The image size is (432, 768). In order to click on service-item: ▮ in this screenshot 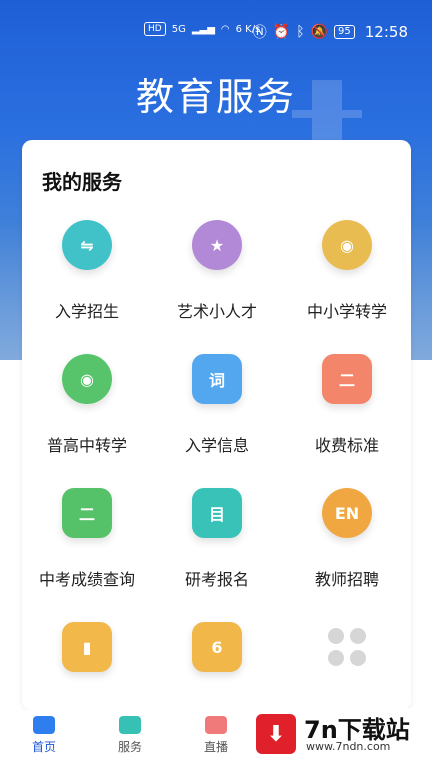, I will do `click(87, 666)`.